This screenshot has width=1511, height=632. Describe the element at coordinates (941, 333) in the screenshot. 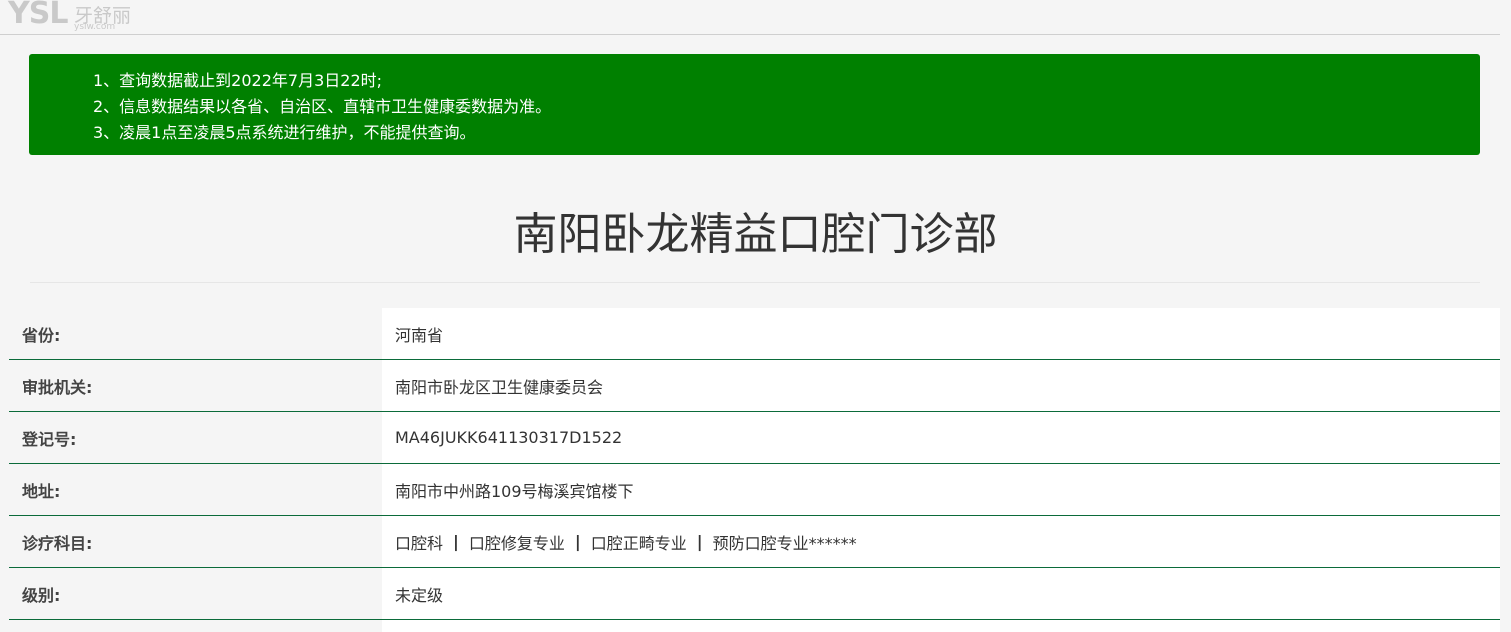

I see `province-value: 河南省` at that location.